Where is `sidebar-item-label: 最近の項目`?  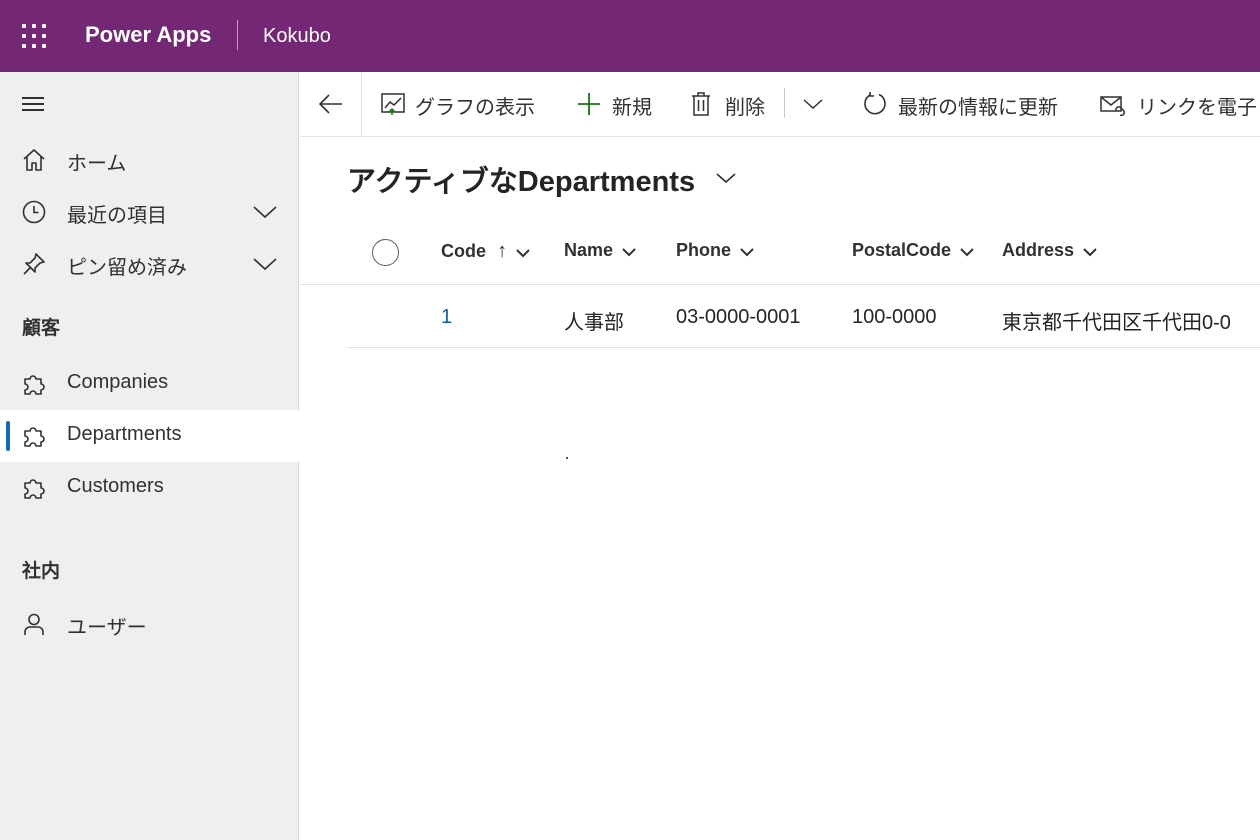
sidebar-item-label: 最近の項目 is located at coordinates (117, 216).